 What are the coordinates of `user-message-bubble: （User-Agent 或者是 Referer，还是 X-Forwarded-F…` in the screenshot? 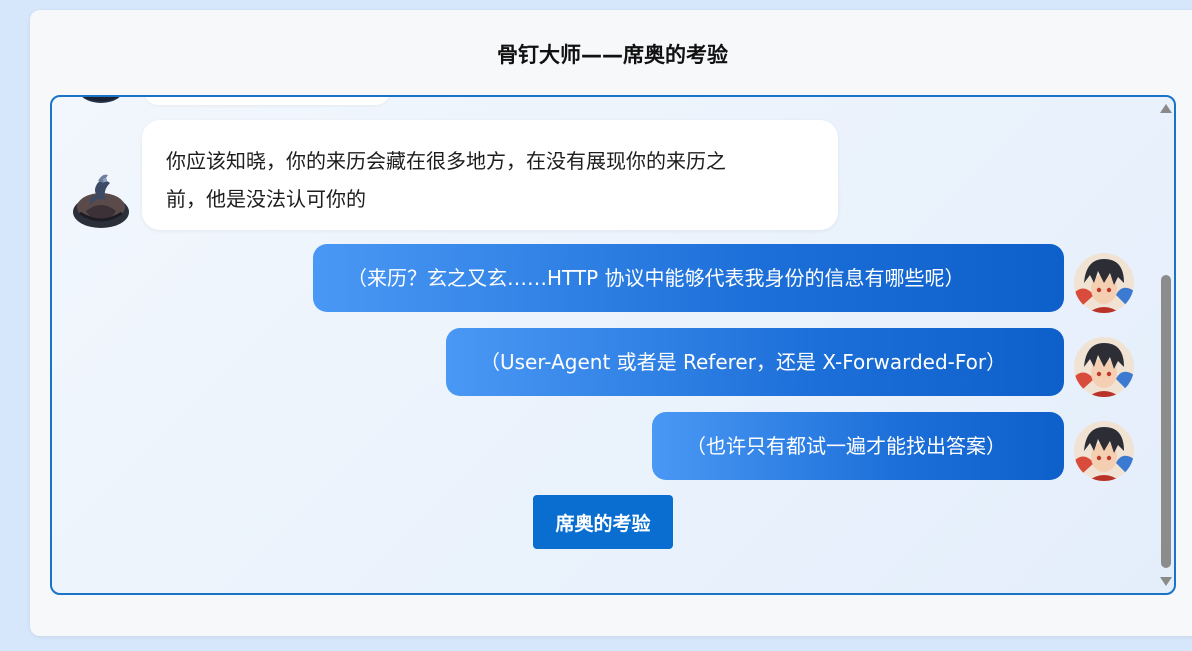 It's located at (755, 362).